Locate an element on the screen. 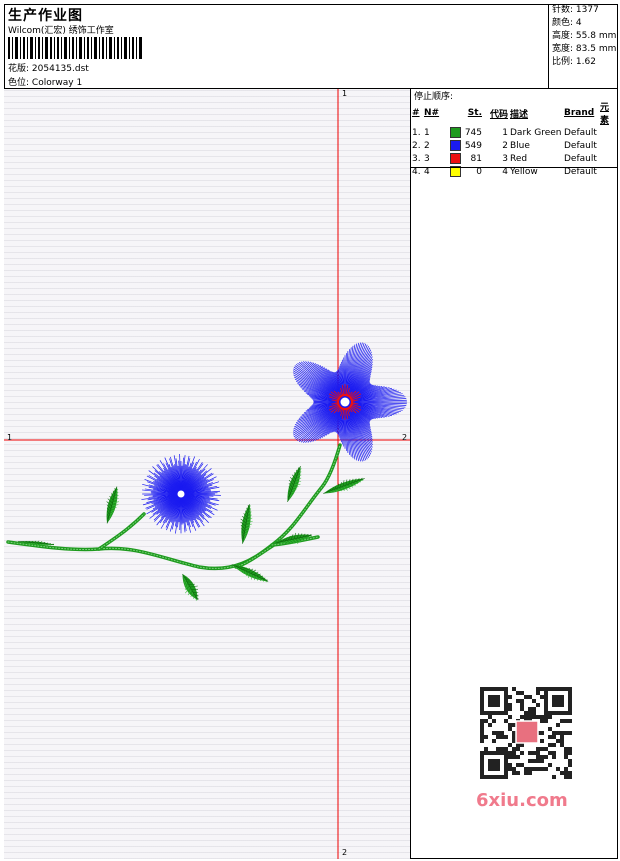  qr-logo is located at coordinates (527, 732).